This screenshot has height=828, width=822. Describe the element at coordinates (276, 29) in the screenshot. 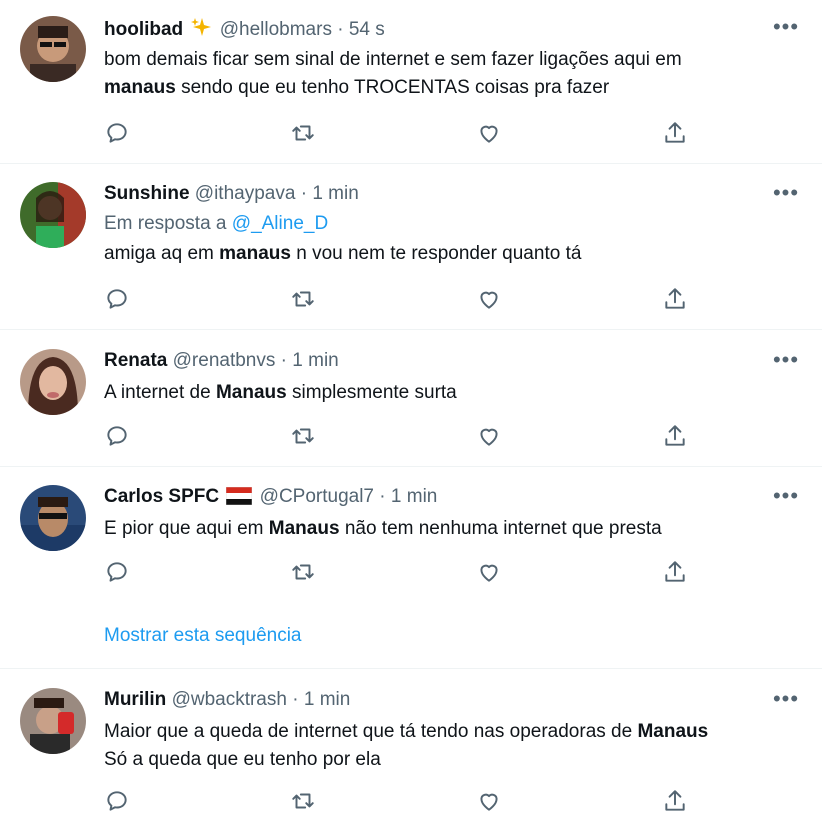

I see `author-handle: @hellobmars` at that location.